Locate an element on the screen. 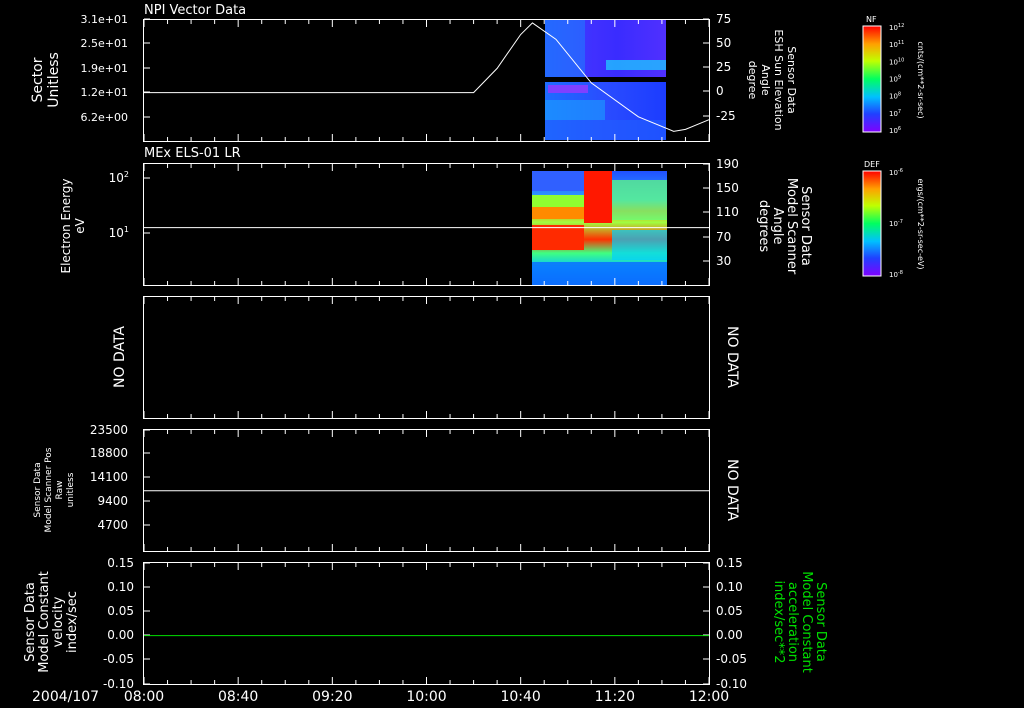 The width and height of the screenshot is (1024, 708). y-tick-label: 23500 is located at coordinates (109, 430).